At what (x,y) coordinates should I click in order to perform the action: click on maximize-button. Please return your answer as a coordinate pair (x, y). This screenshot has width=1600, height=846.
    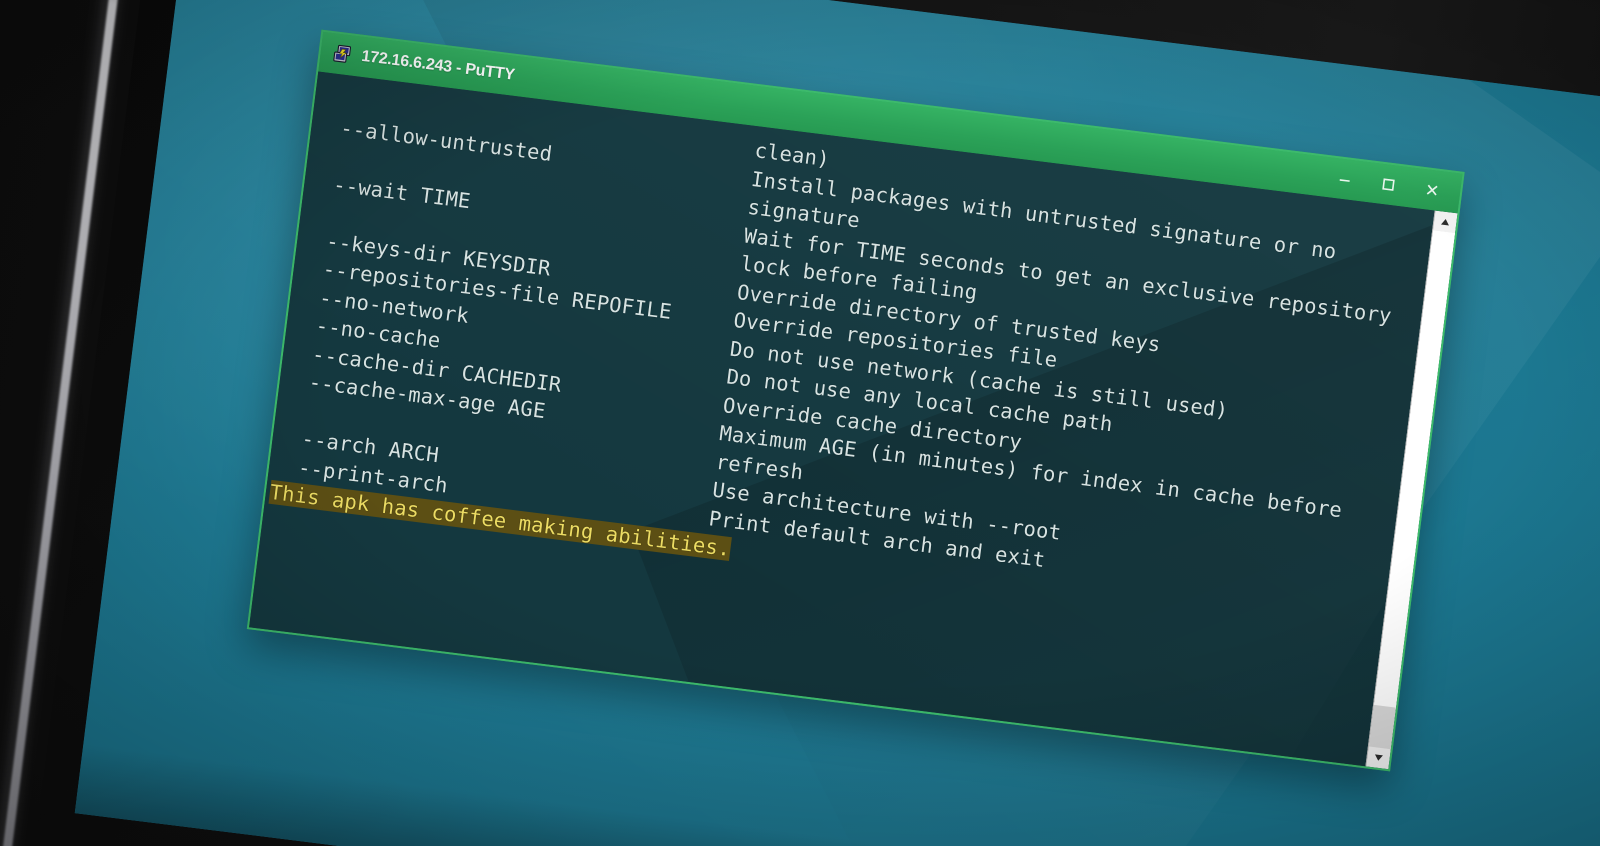
    Looking at the image, I should click on (1388, 184).